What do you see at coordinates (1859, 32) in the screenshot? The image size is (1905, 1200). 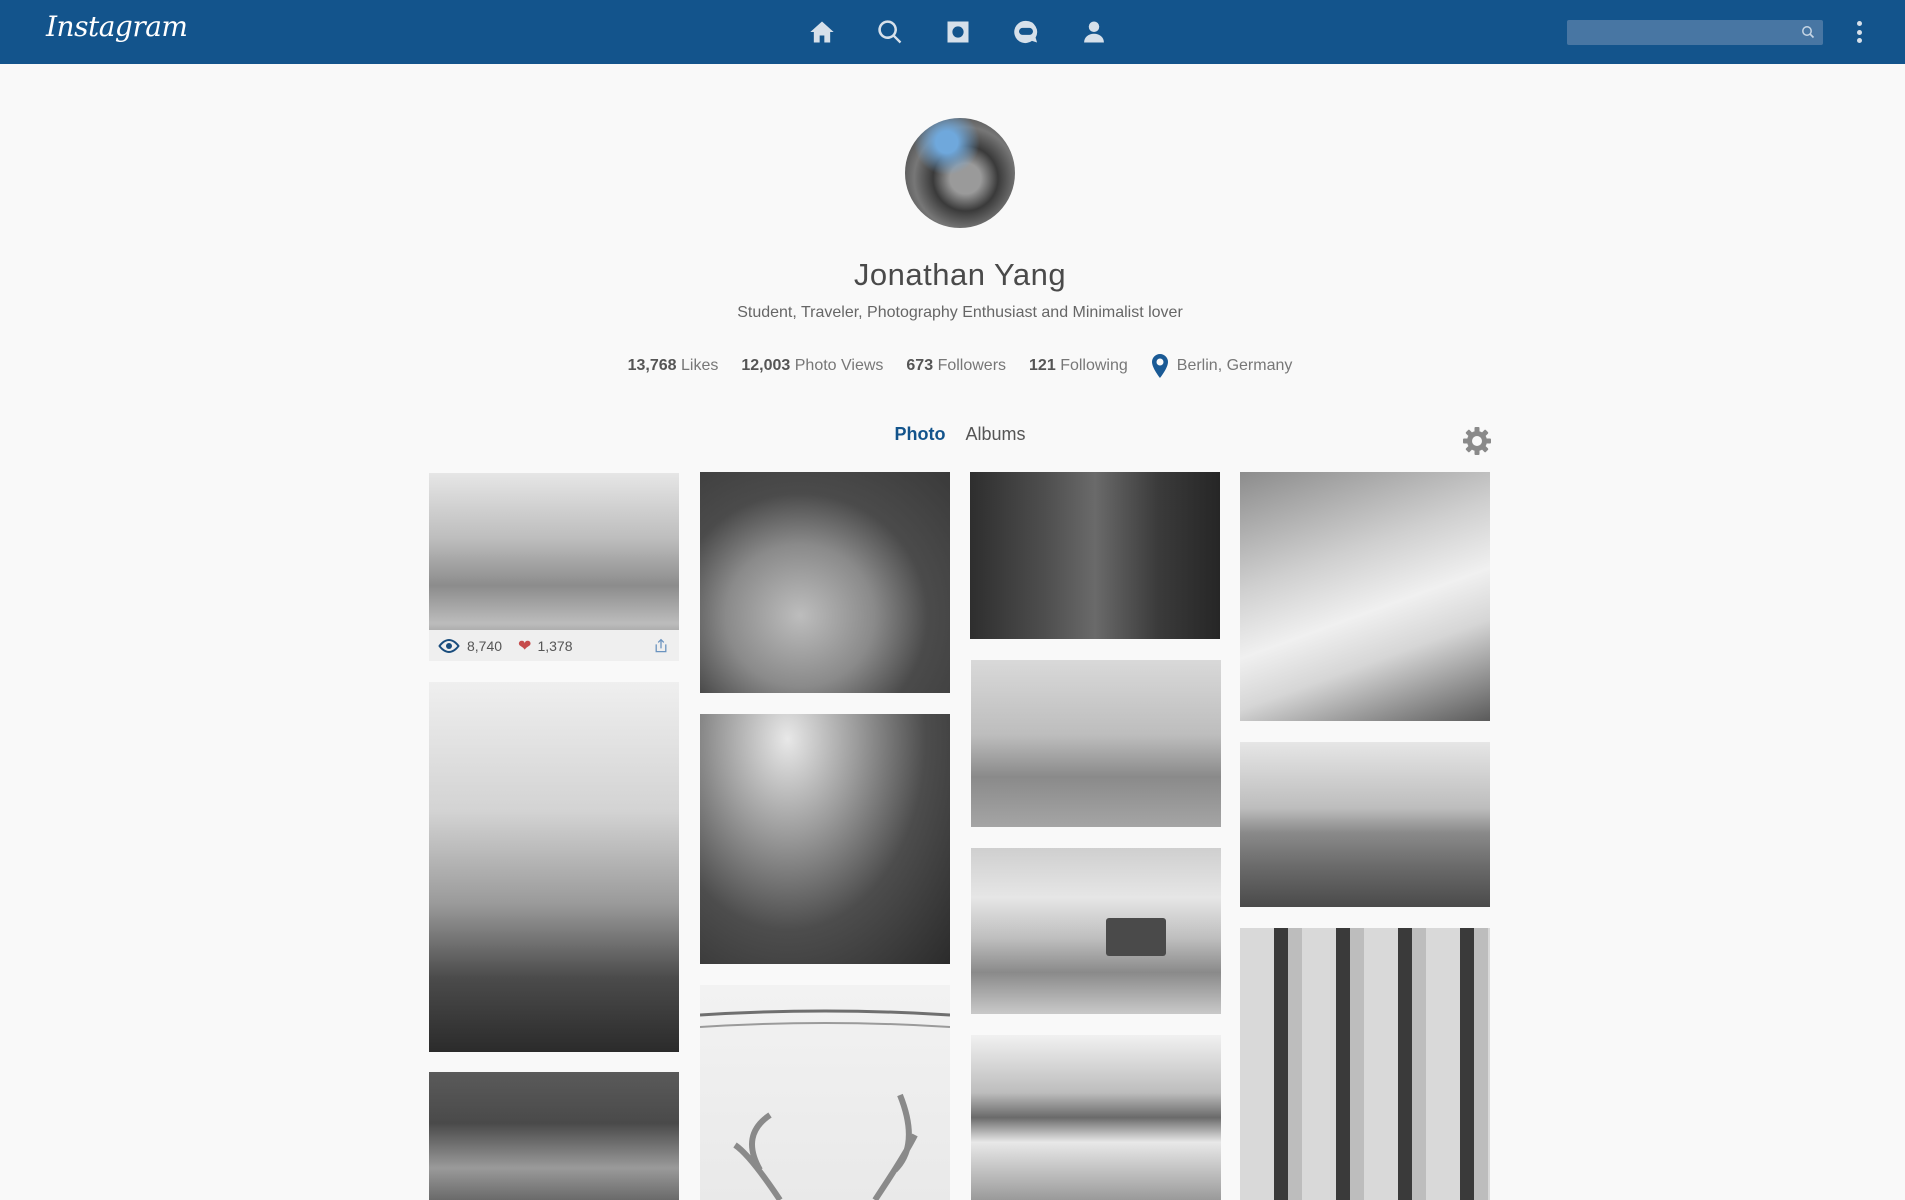 I see `more-menu-icon` at bounding box center [1859, 32].